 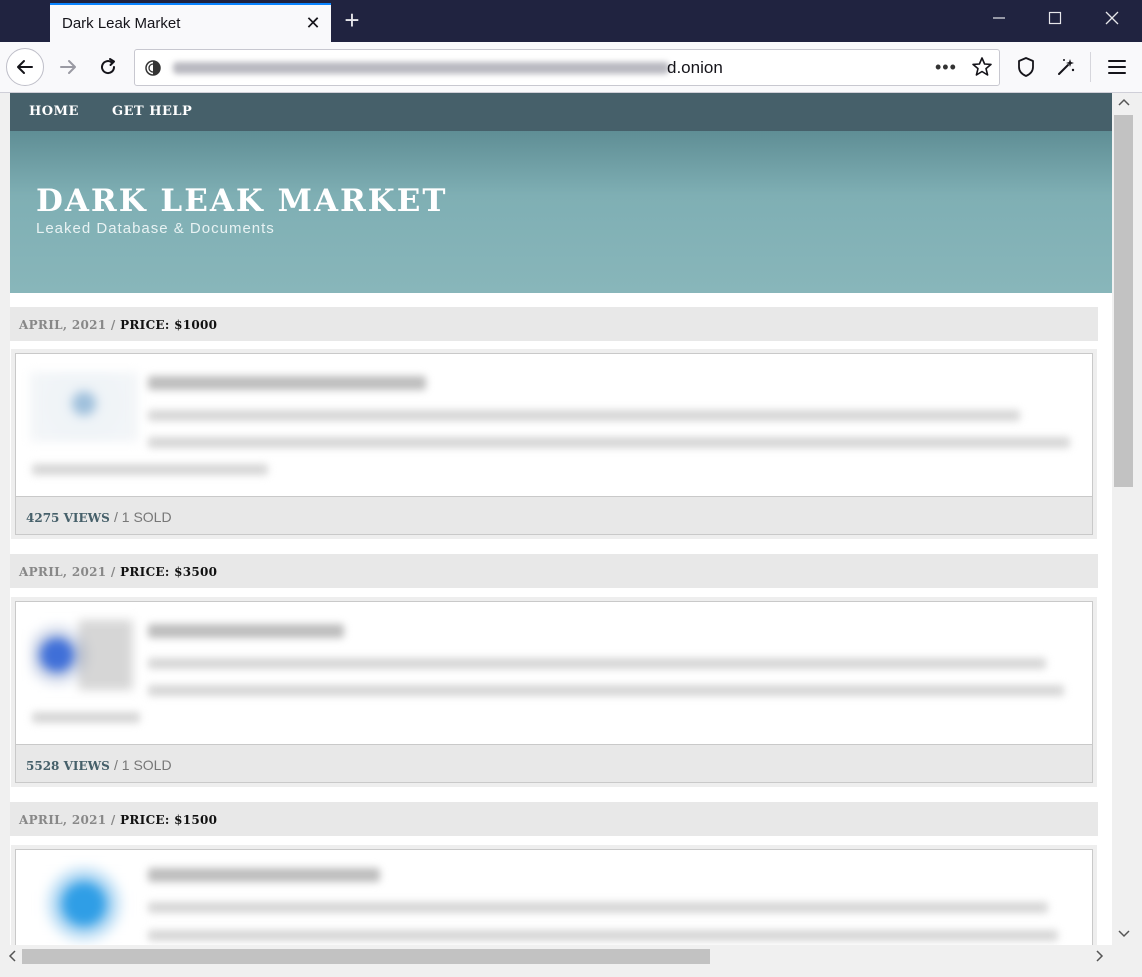 I want to click on post-date-price: APRIL, 2021 / PRICE: $3500, so click(x=118, y=572).